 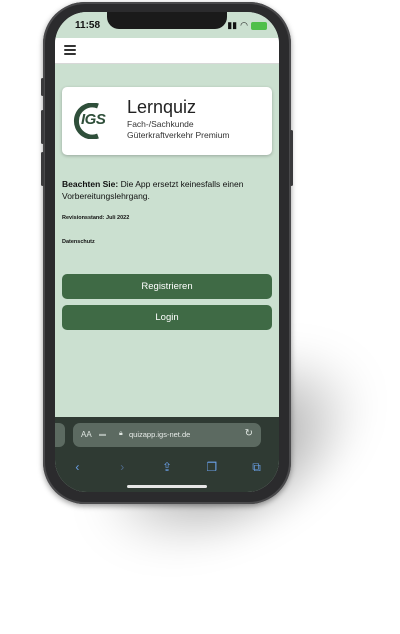 I want to click on privacy-link: Datenschutz, so click(x=78, y=242).